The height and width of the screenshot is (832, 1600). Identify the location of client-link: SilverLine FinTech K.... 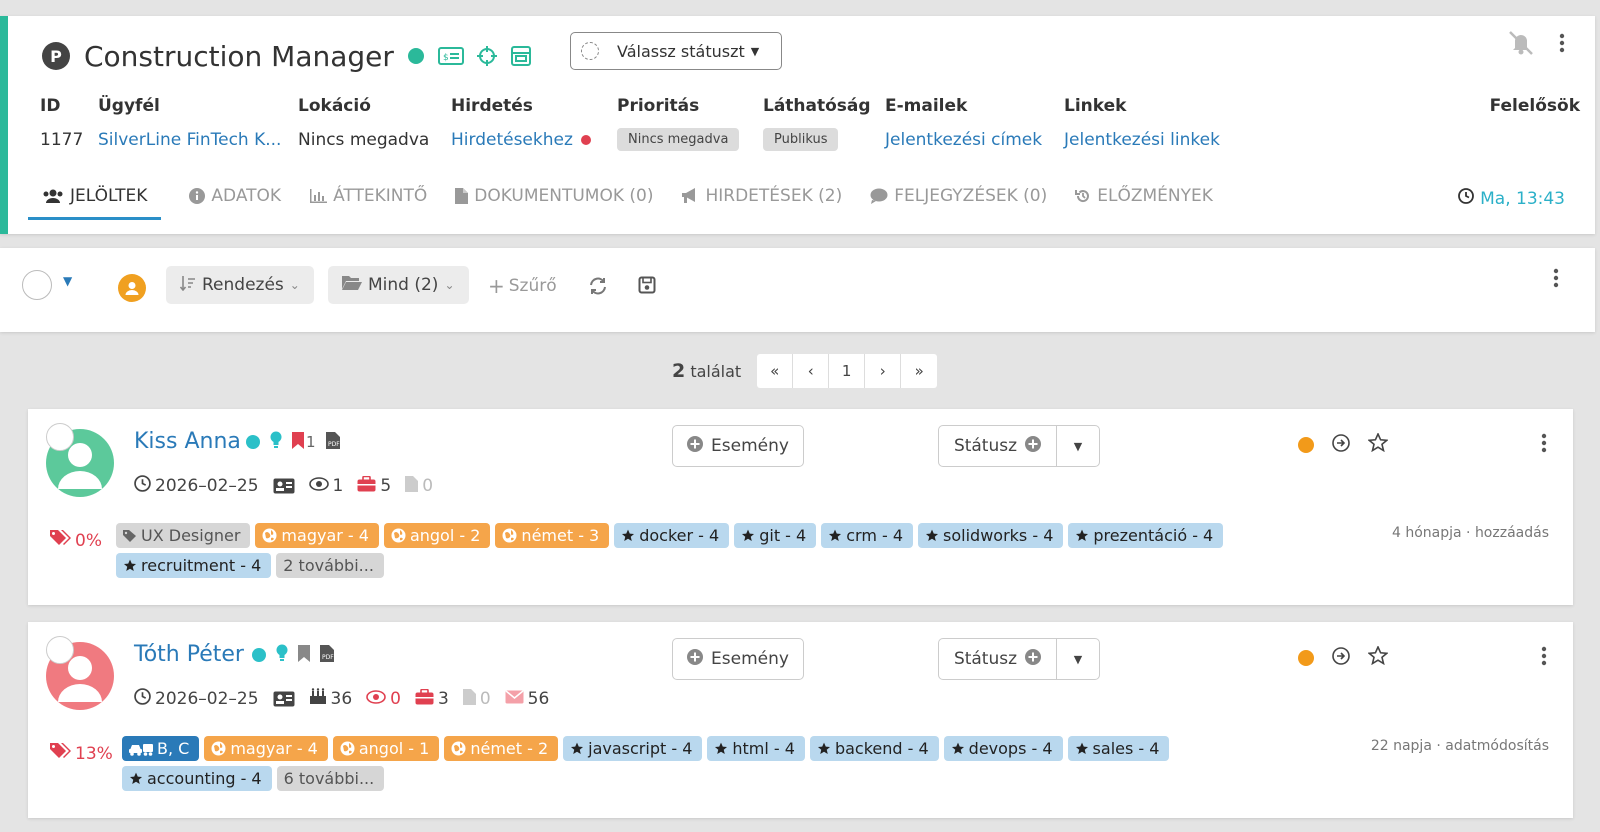
(189, 140).